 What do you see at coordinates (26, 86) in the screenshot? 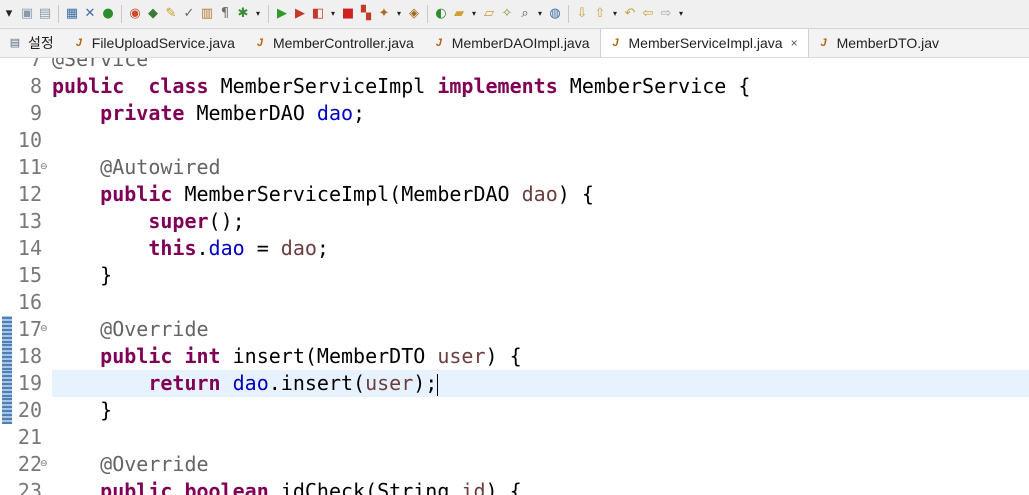
I see `line-gutter: 8` at bounding box center [26, 86].